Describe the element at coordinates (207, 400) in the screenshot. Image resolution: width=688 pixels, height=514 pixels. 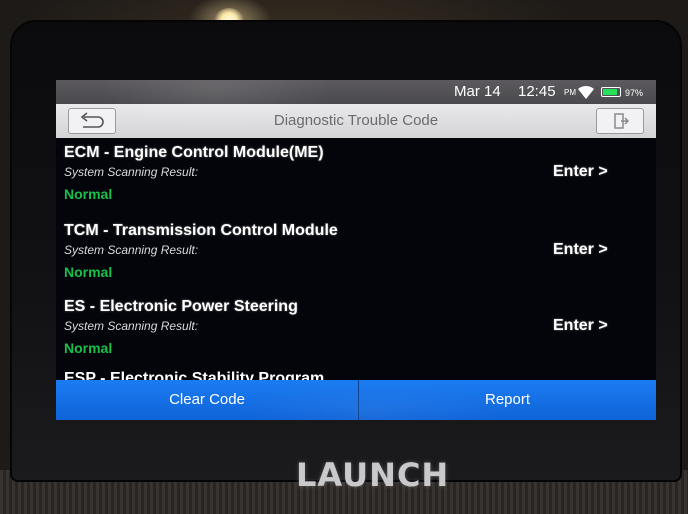
I see `clear-code-button: Clear Code` at that location.